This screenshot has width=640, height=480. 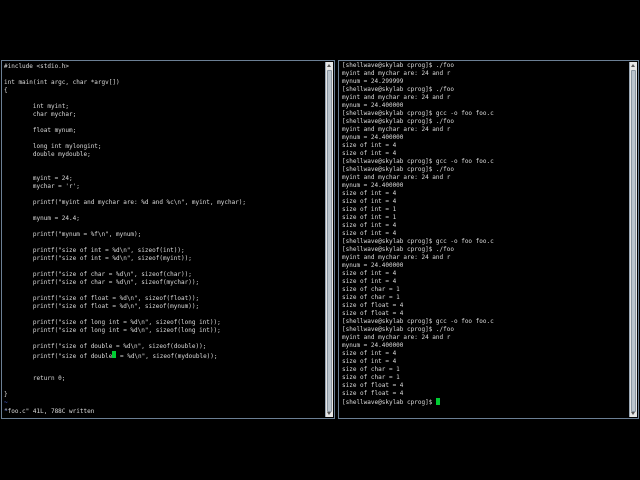 What do you see at coordinates (42, 186) in the screenshot?
I see `code-line: mychar = 'r';` at bounding box center [42, 186].